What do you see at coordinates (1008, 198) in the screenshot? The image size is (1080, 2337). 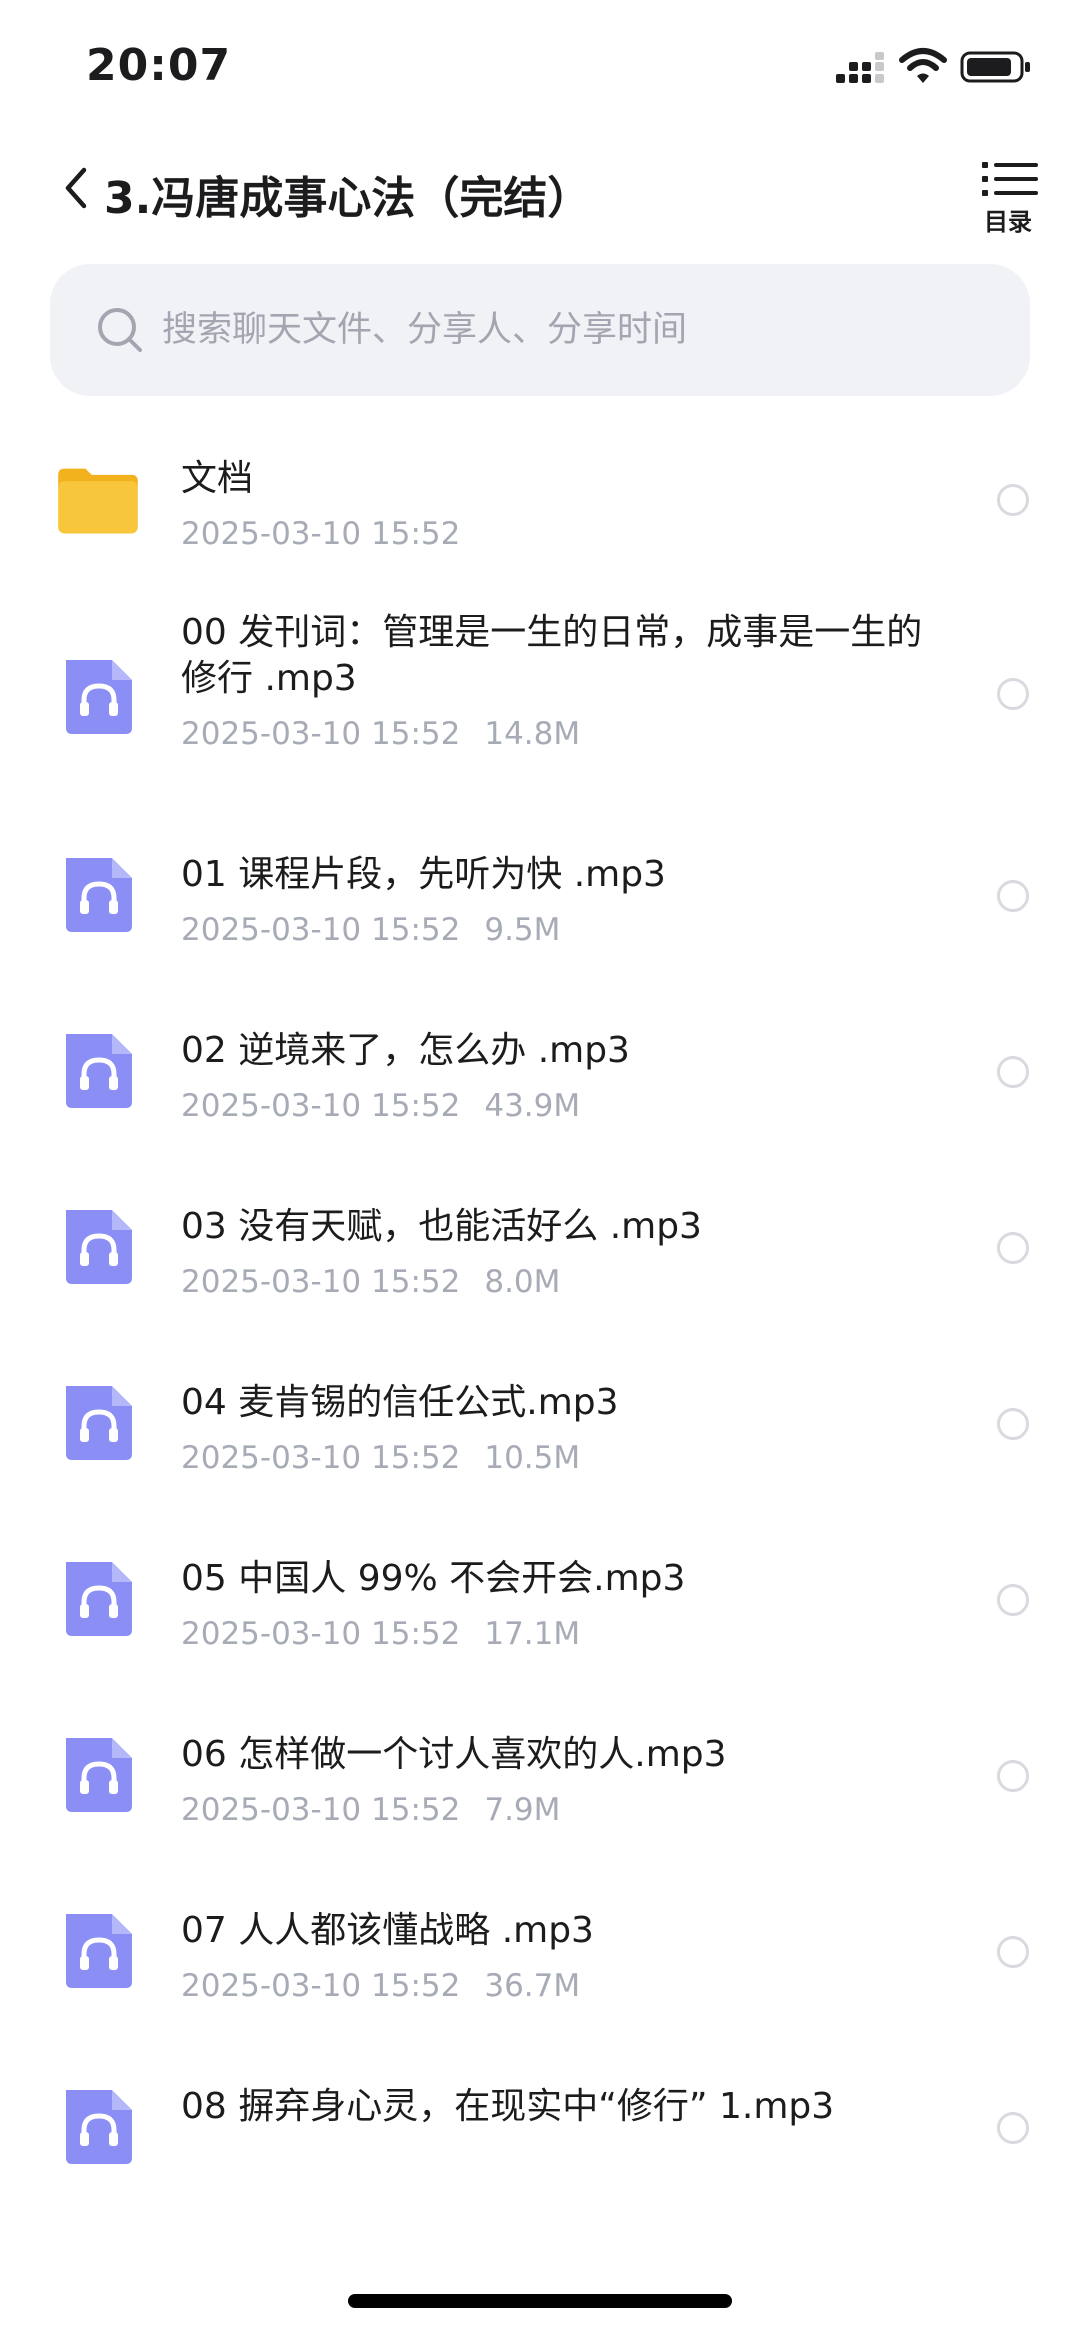 I see `toc-button: 目录` at bounding box center [1008, 198].